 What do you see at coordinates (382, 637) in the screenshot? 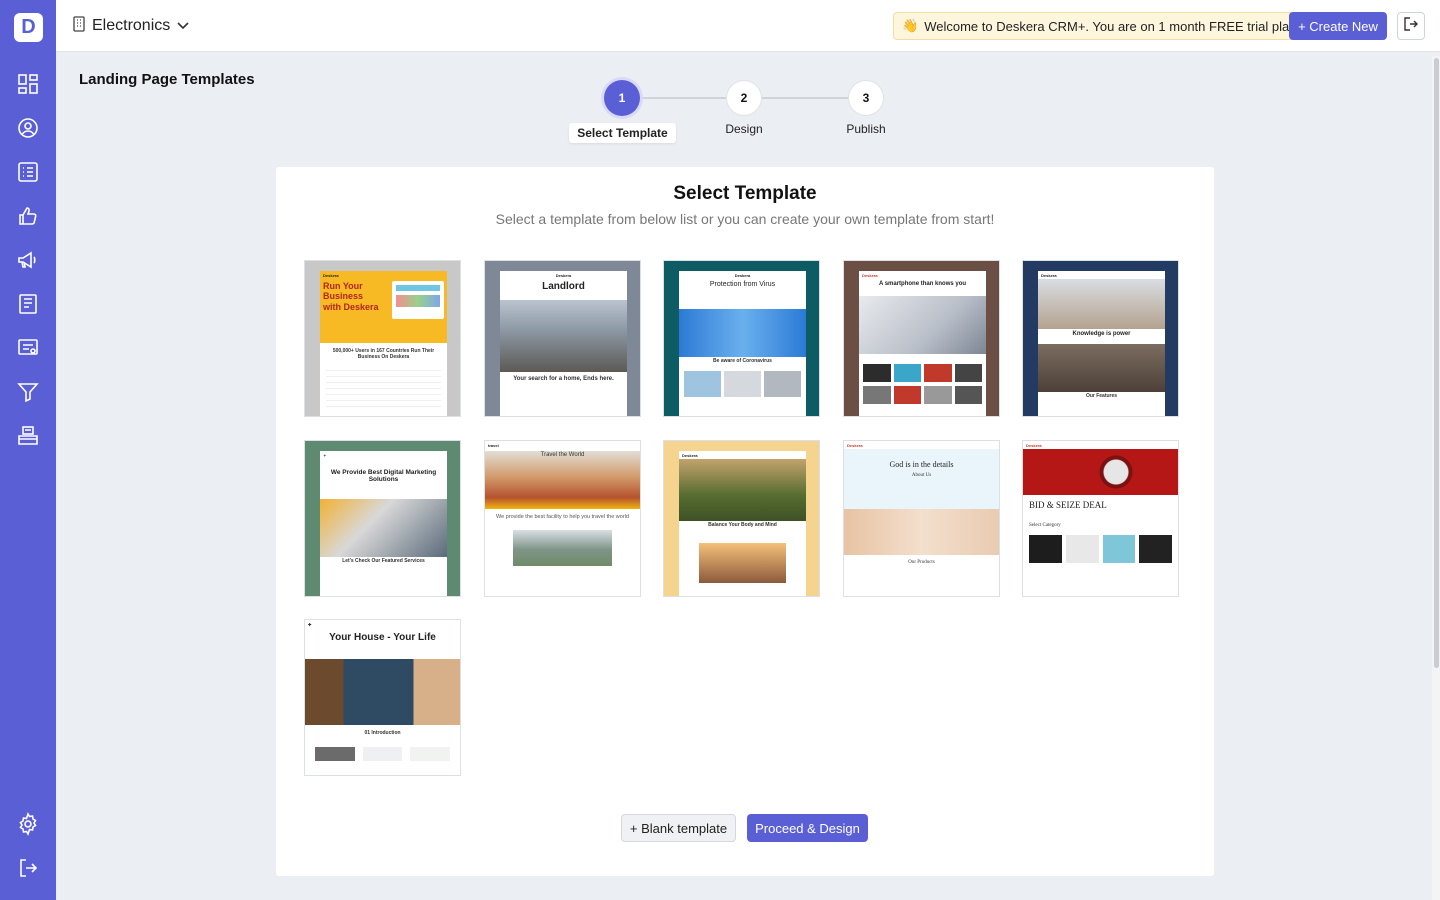
I see `template-heading: Your House - Your Life` at bounding box center [382, 637].